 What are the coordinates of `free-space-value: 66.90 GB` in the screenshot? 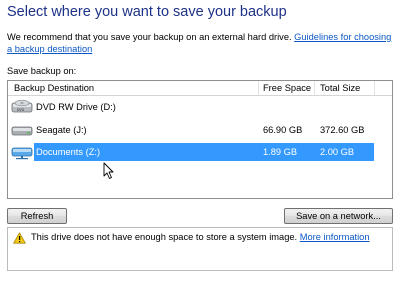 It's located at (283, 130).